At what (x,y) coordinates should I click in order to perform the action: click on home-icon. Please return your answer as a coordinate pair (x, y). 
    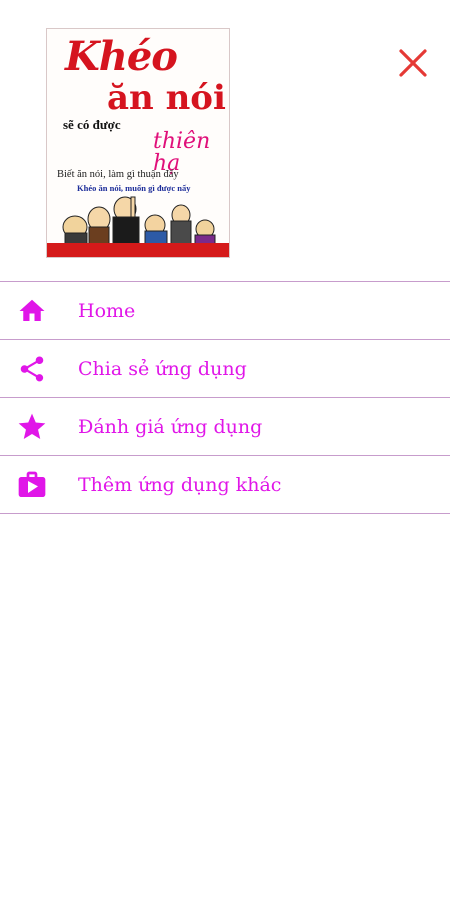
    Looking at the image, I should click on (32, 311).